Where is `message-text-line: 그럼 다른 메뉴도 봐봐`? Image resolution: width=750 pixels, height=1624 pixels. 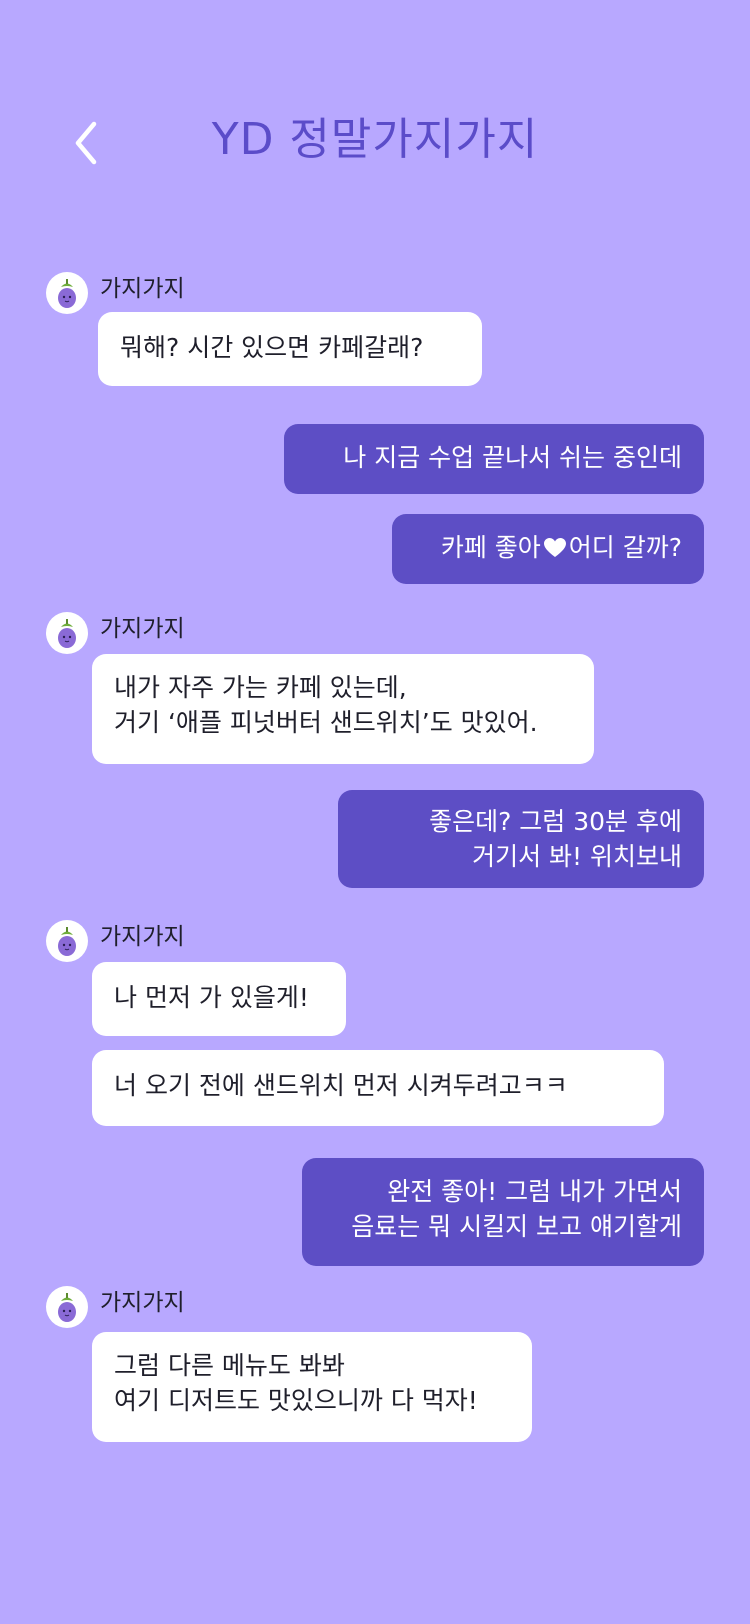 message-text-line: 그럼 다른 메뉴도 봐봐 is located at coordinates (229, 1365).